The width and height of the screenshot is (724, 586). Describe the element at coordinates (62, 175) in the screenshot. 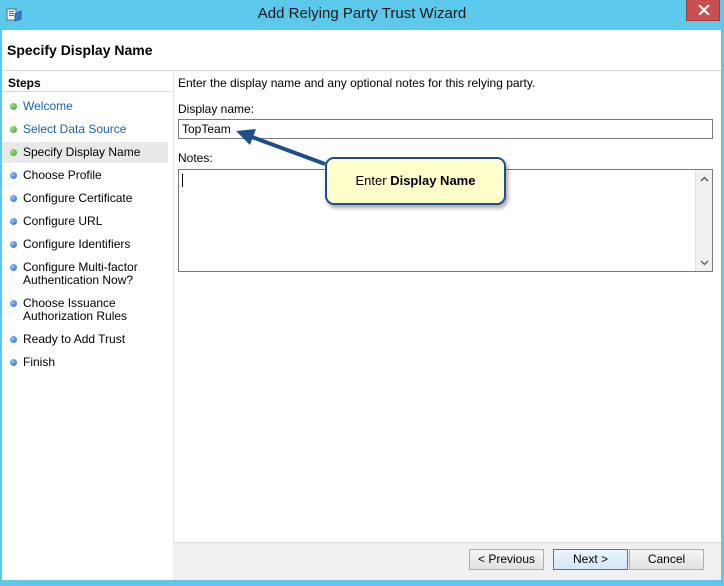

I see `step-label: Choose Profile` at that location.